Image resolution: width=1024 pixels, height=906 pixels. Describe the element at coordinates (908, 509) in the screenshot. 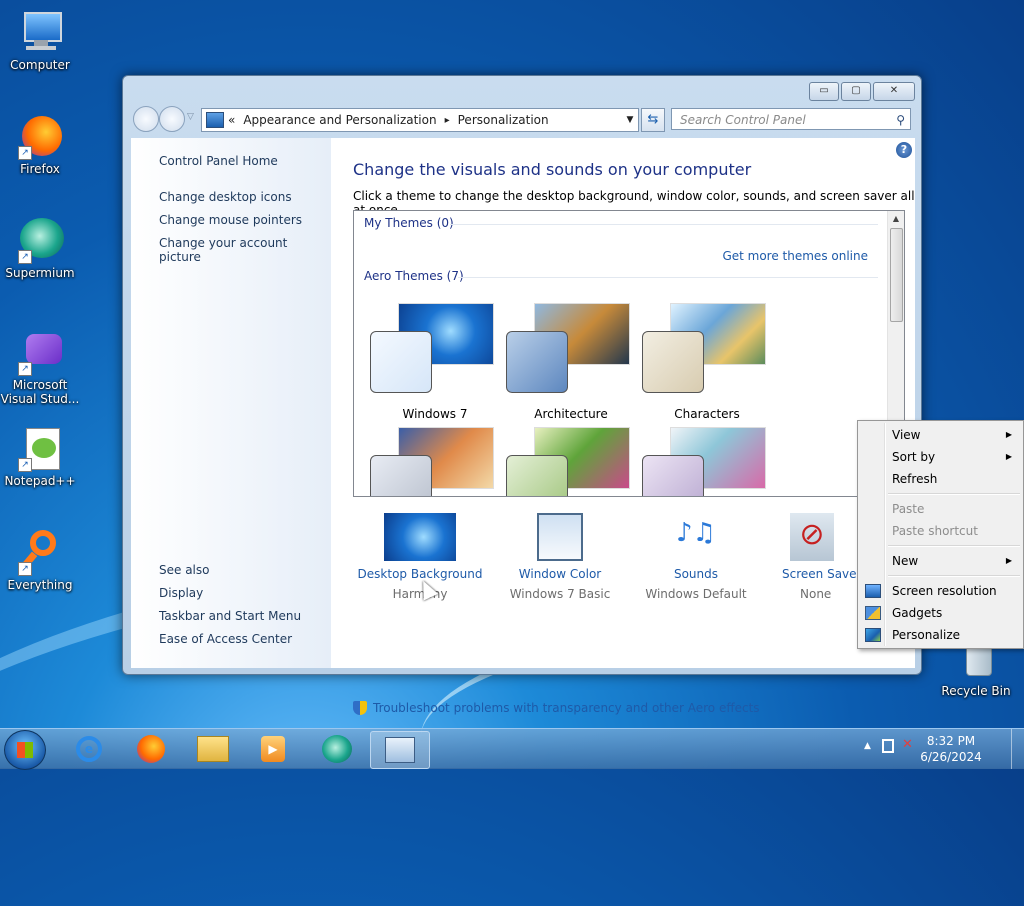

I see `menu-item-label: Paste` at that location.